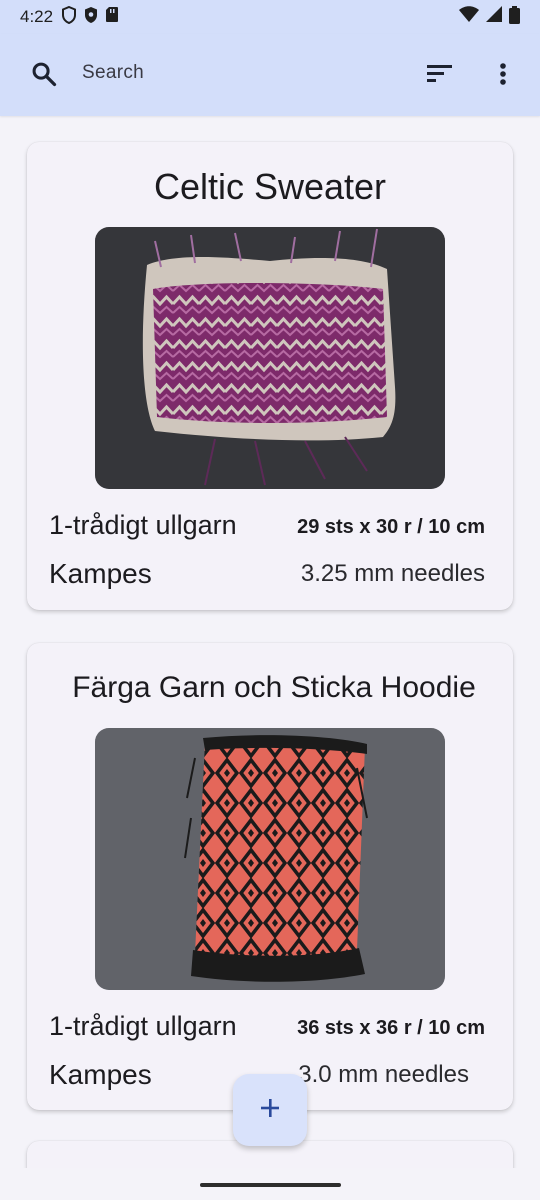 This screenshot has width=540, height=1200. What do you see at coordinates (494, 17) in the screenshot?
I see `signal-icon` at bounding box center [494, 17].